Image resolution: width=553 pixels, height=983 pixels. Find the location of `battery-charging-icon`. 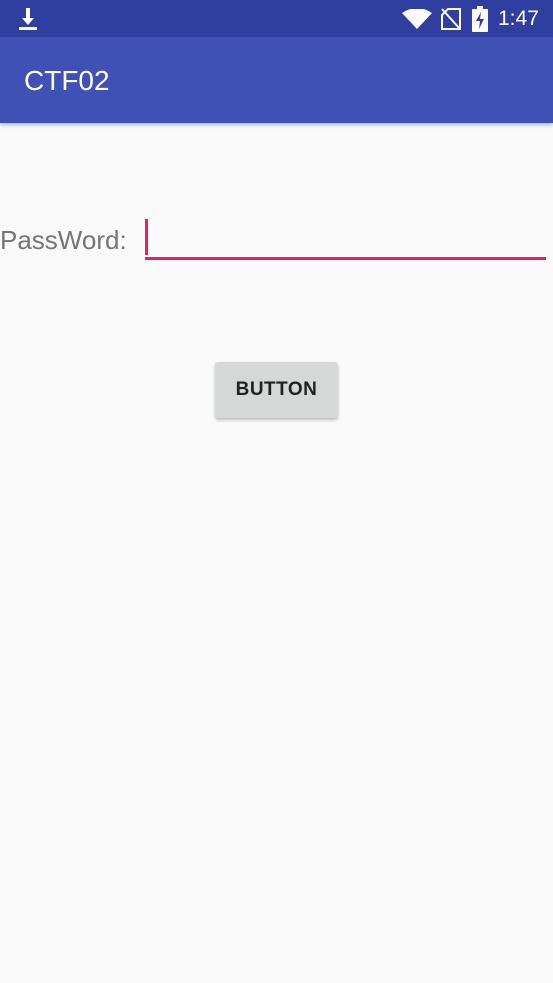

battery-charging-icon is located at coordinates (480, 19).